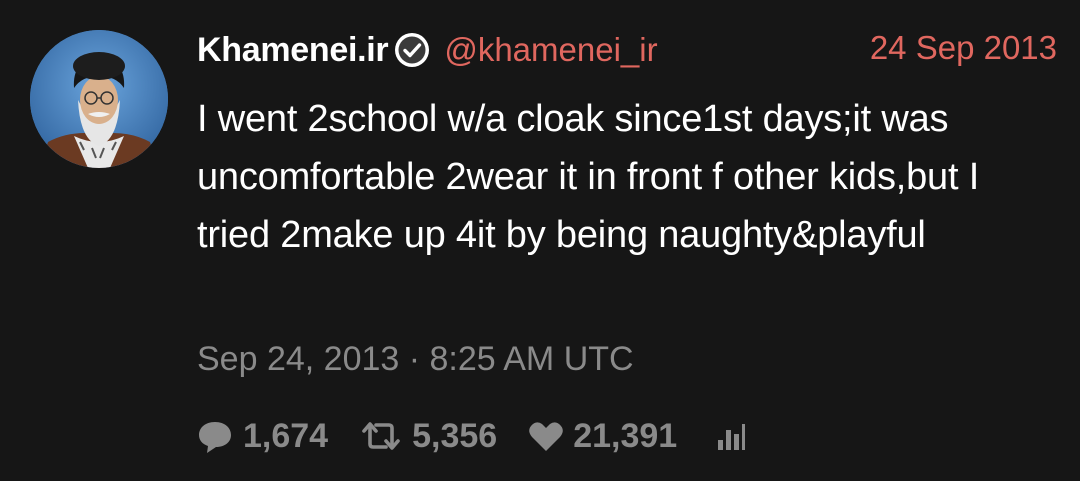 Image resolution: width=1080 pixels, height=481 pixels. I want to click on reply-count: 1,674, so click(286, 435).